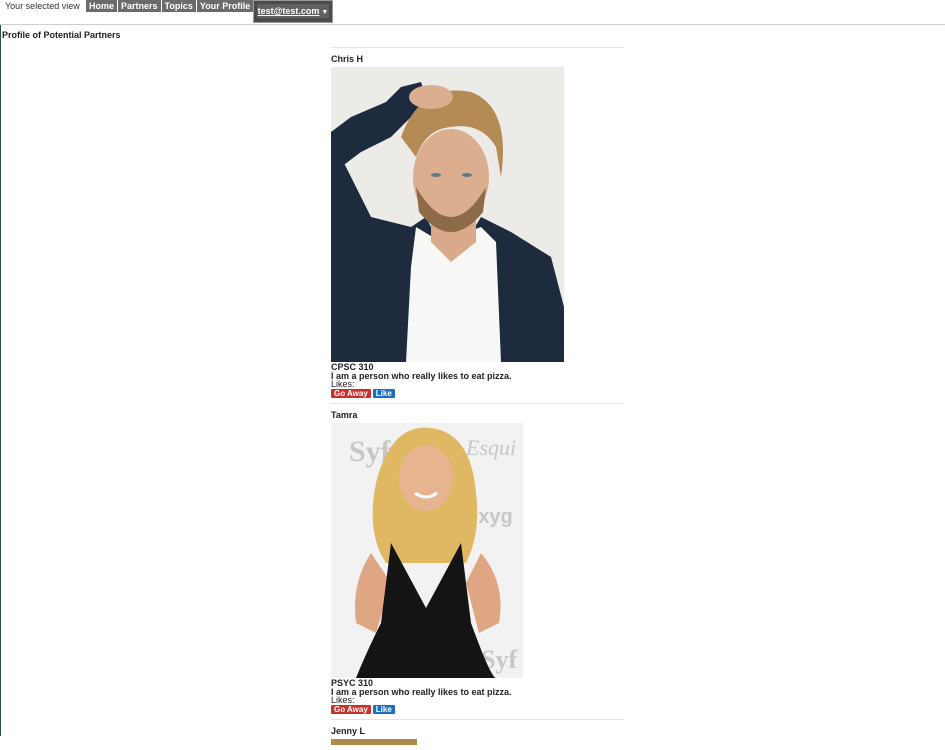  I want to click on caret-down-icon: ▼, so click(324, 12).